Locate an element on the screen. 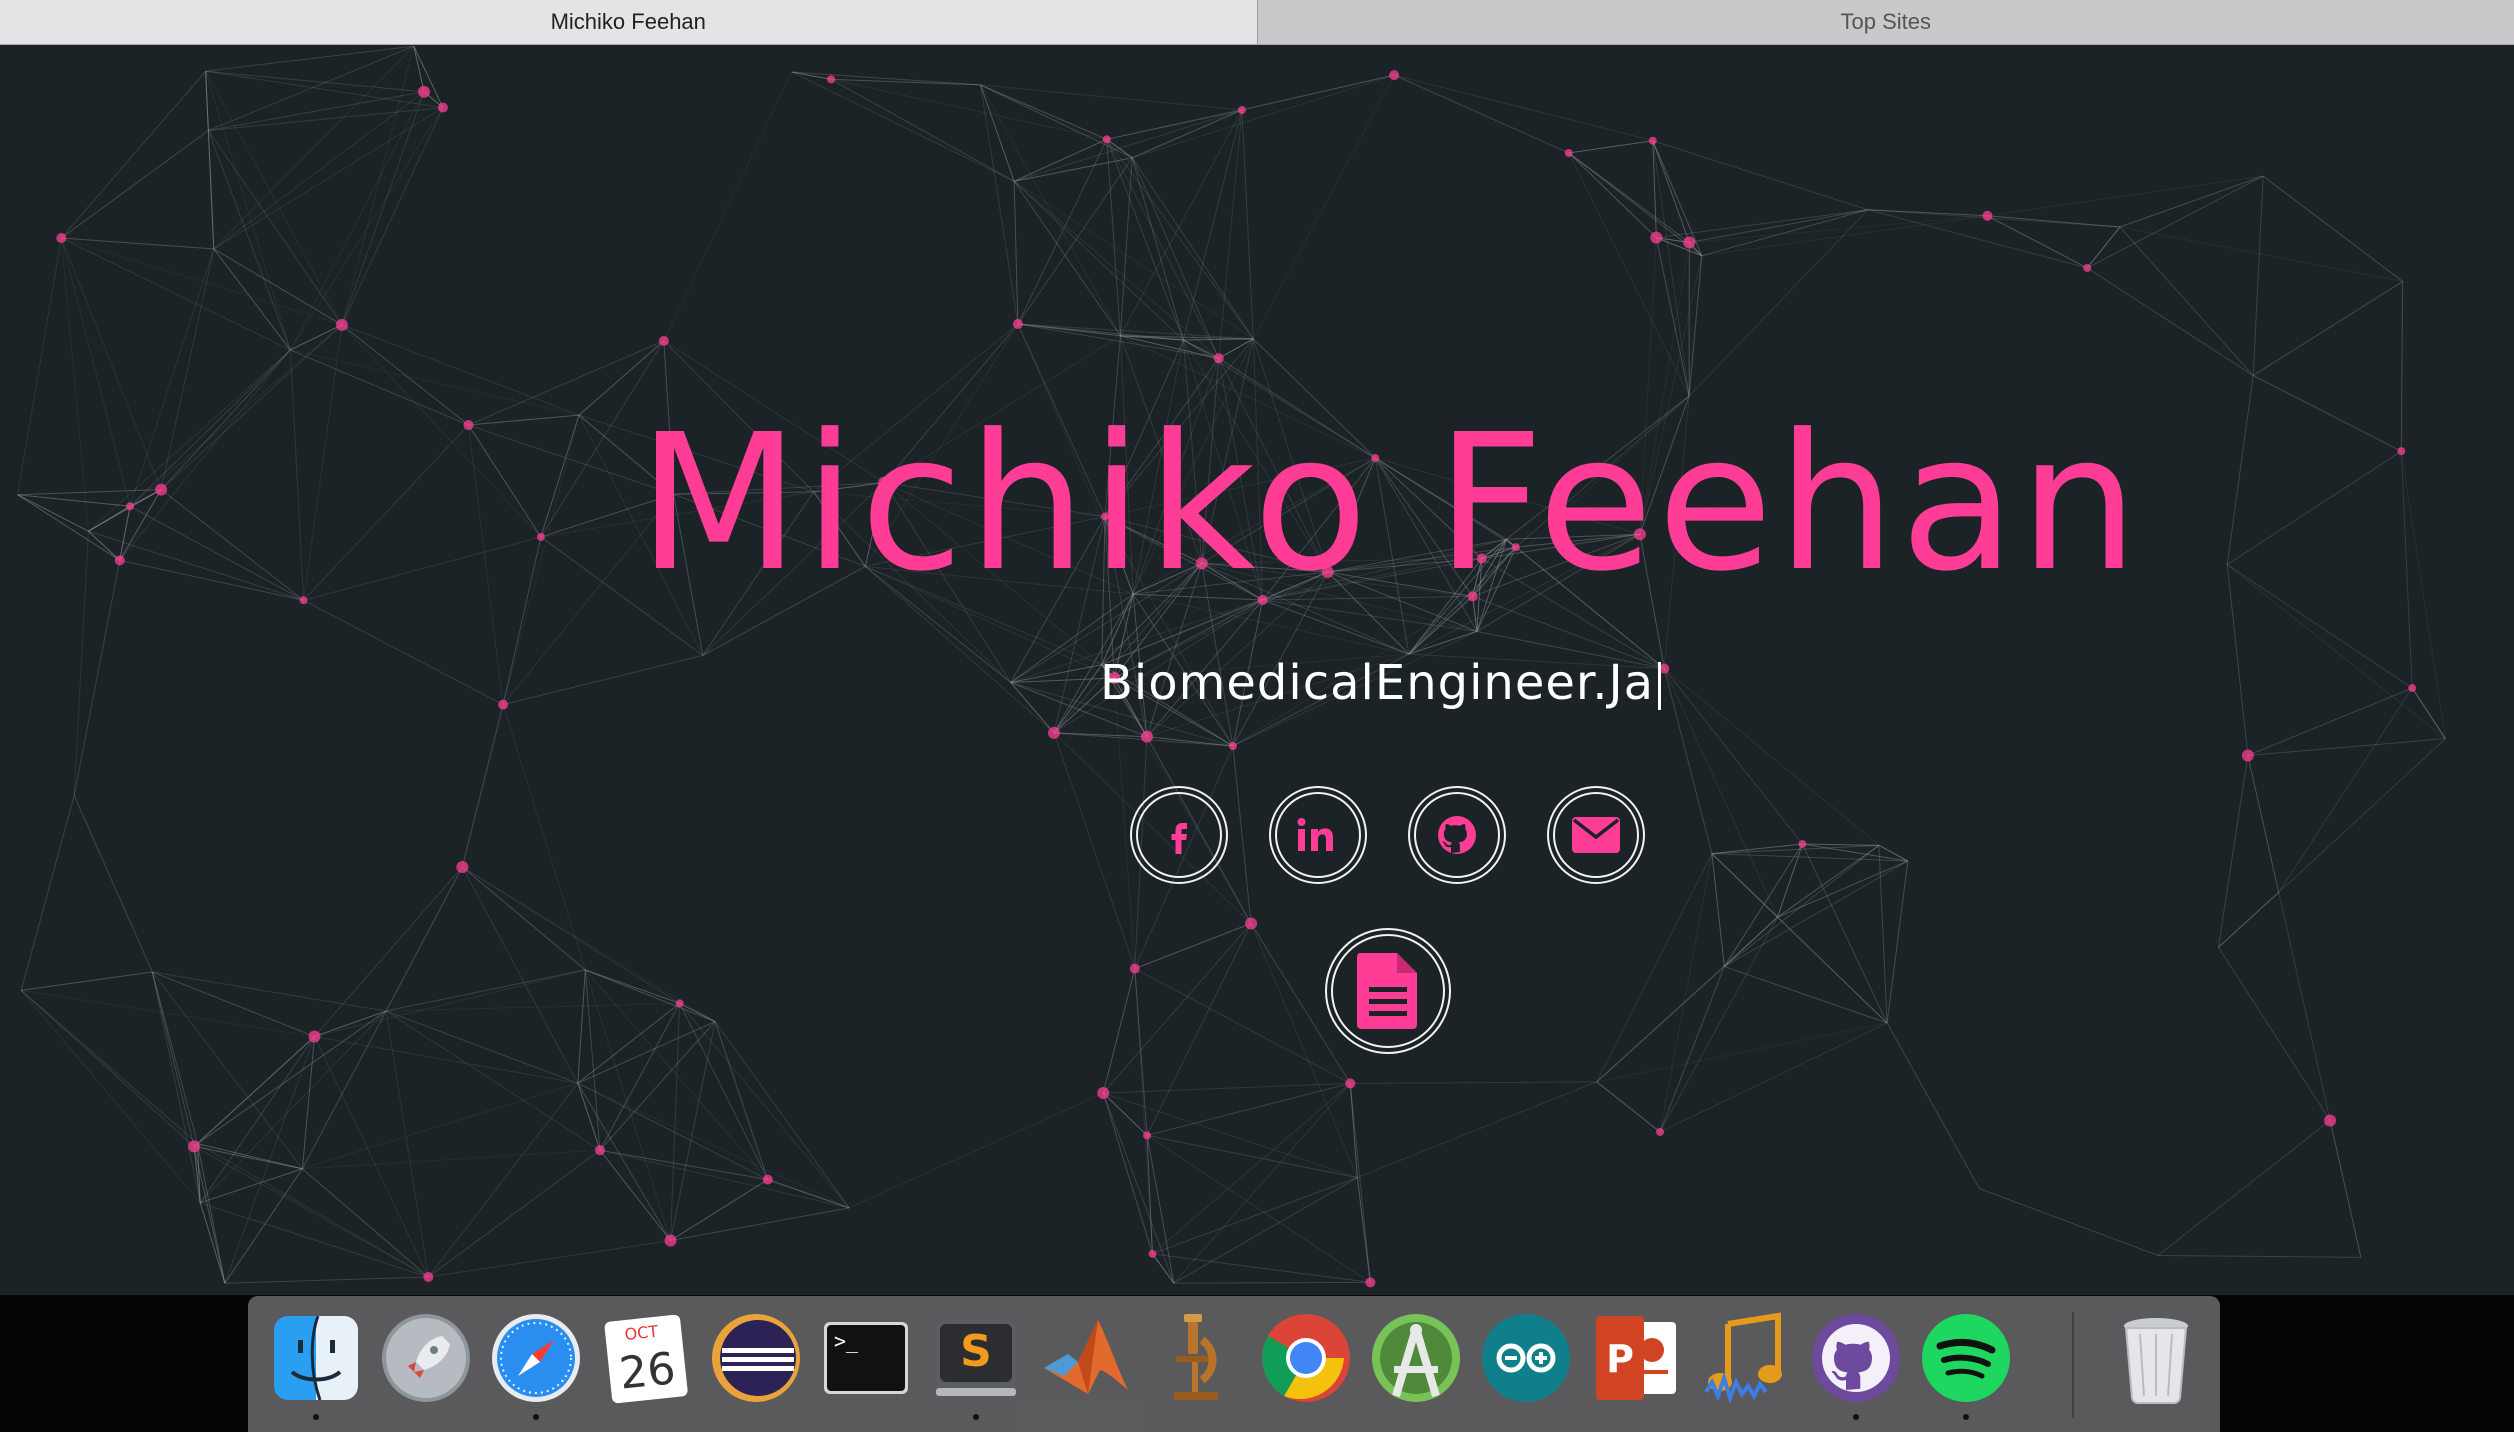  tab-top-sites: Top Sites is located at coordinates (1885, 22).